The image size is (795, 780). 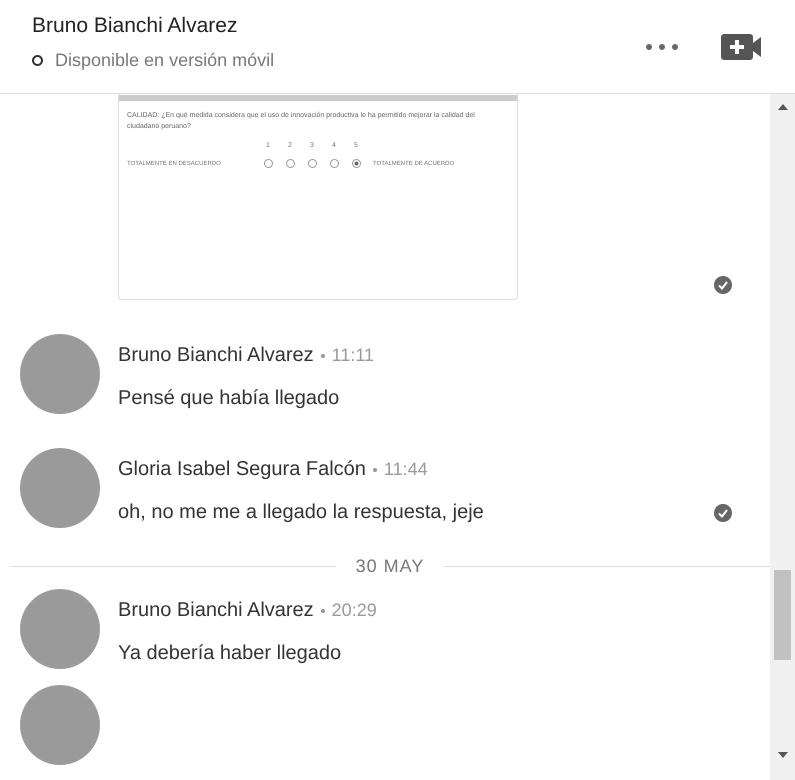 What do you see at coordinates (783, 107) in the screenshot?
I see `scroll-up-icon` at bounding box center [783, 107].